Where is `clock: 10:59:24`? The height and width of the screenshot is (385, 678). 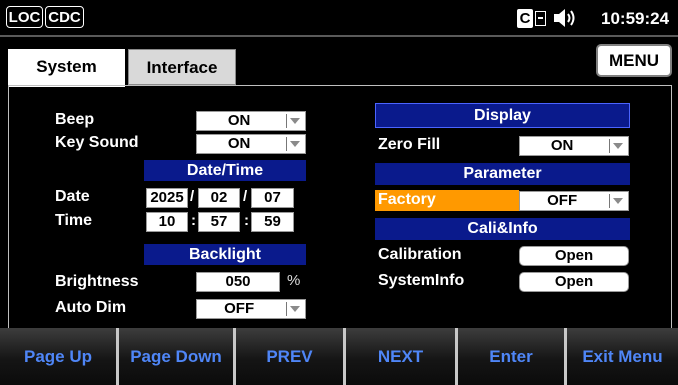 clock: 10:59:24 is located at coordinates (635, 18).